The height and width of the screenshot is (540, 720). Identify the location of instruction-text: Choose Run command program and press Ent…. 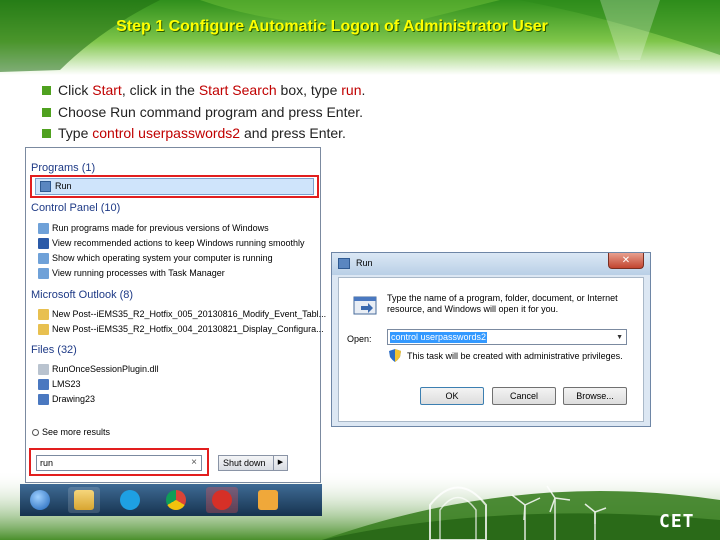
(211, 111).